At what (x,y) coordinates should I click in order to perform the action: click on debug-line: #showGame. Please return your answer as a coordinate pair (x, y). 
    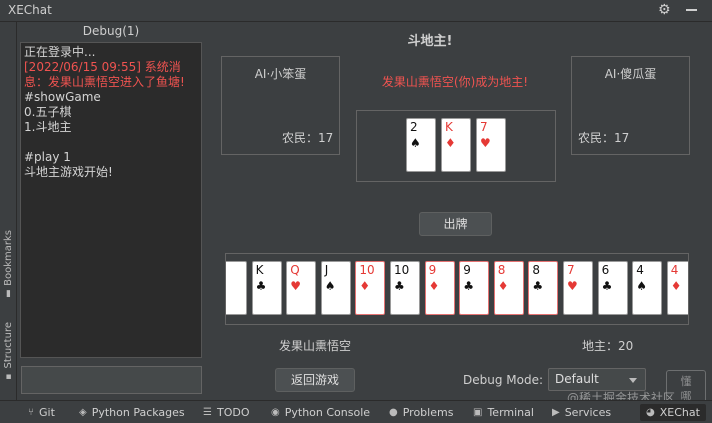
    Looking at the image, I should click on (62, 97).